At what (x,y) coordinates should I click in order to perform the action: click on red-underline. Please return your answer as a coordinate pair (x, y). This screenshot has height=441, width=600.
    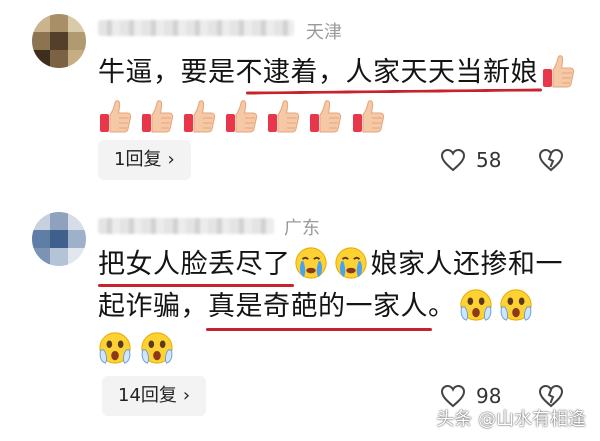
    Looking at the image, I should click on (319, 329).